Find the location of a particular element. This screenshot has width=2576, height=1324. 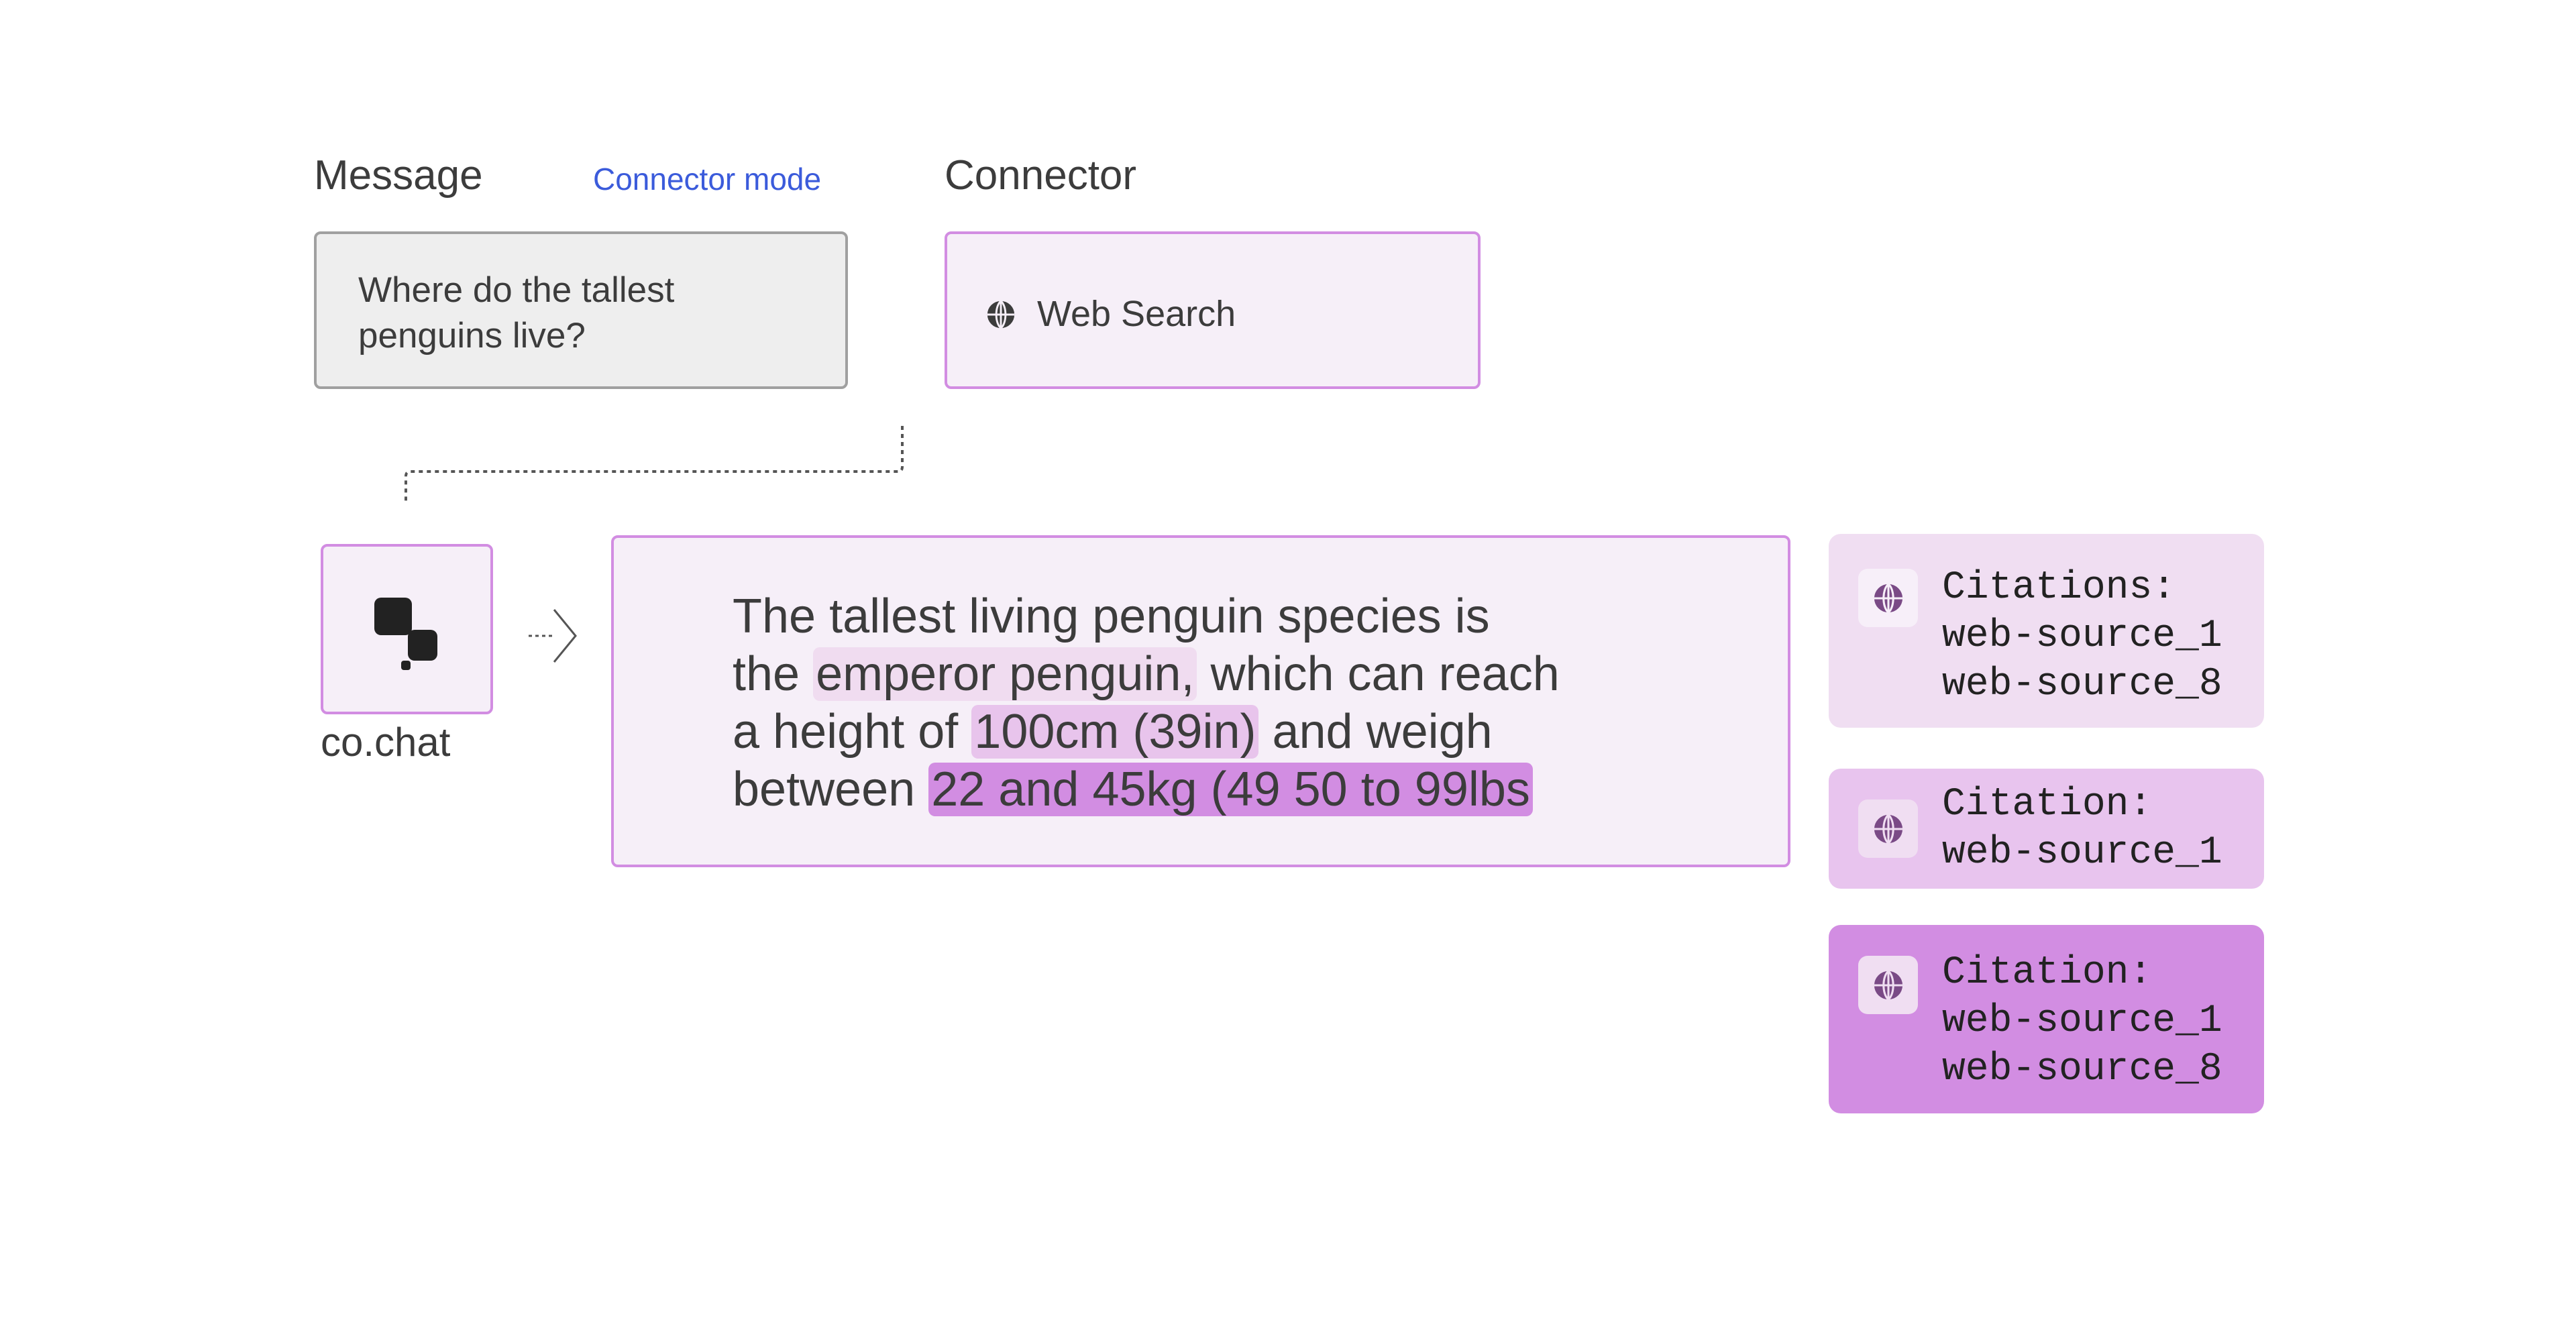

connector-web-search: Web Search is located at coordinates (1213, 310).